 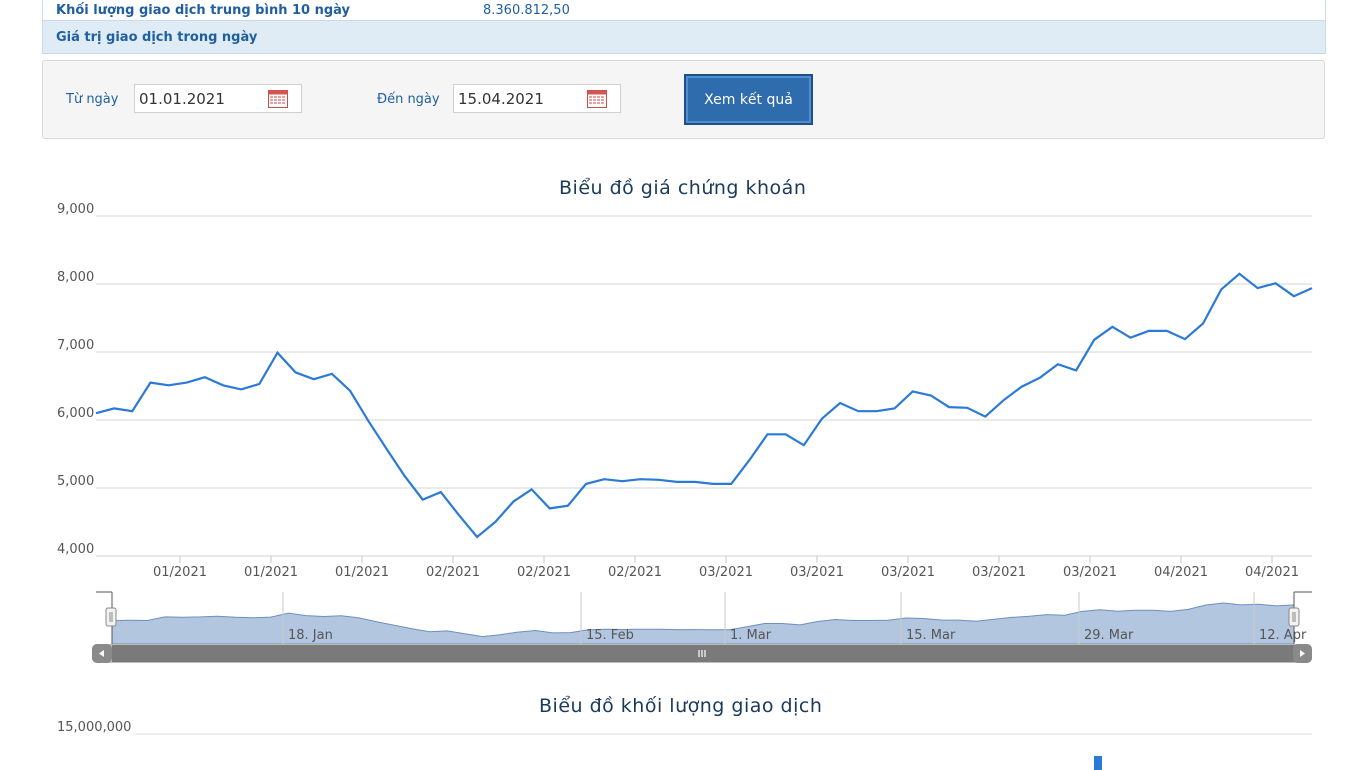 What do you see at coordinates (520, 99) in the screenshot?
I see `to-date-value: 15.04.2021` at bounding box center [520, 99].